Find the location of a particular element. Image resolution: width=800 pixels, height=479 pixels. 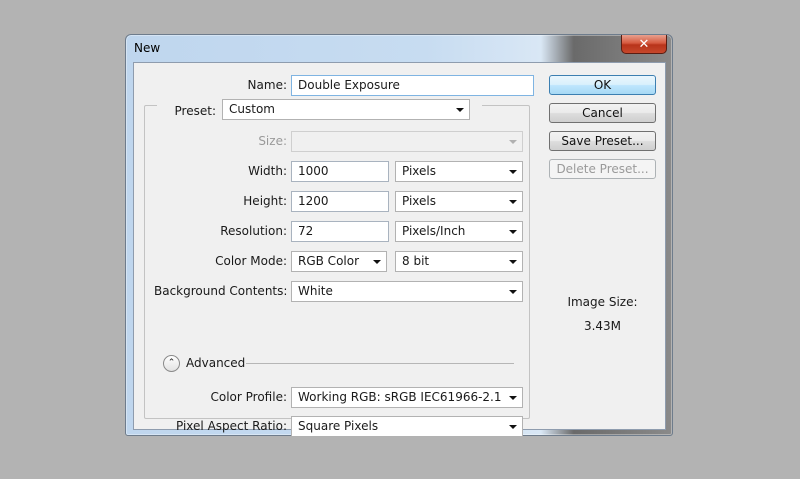

color-mode-label: Color Mode: is located at coordinates (251, 261).